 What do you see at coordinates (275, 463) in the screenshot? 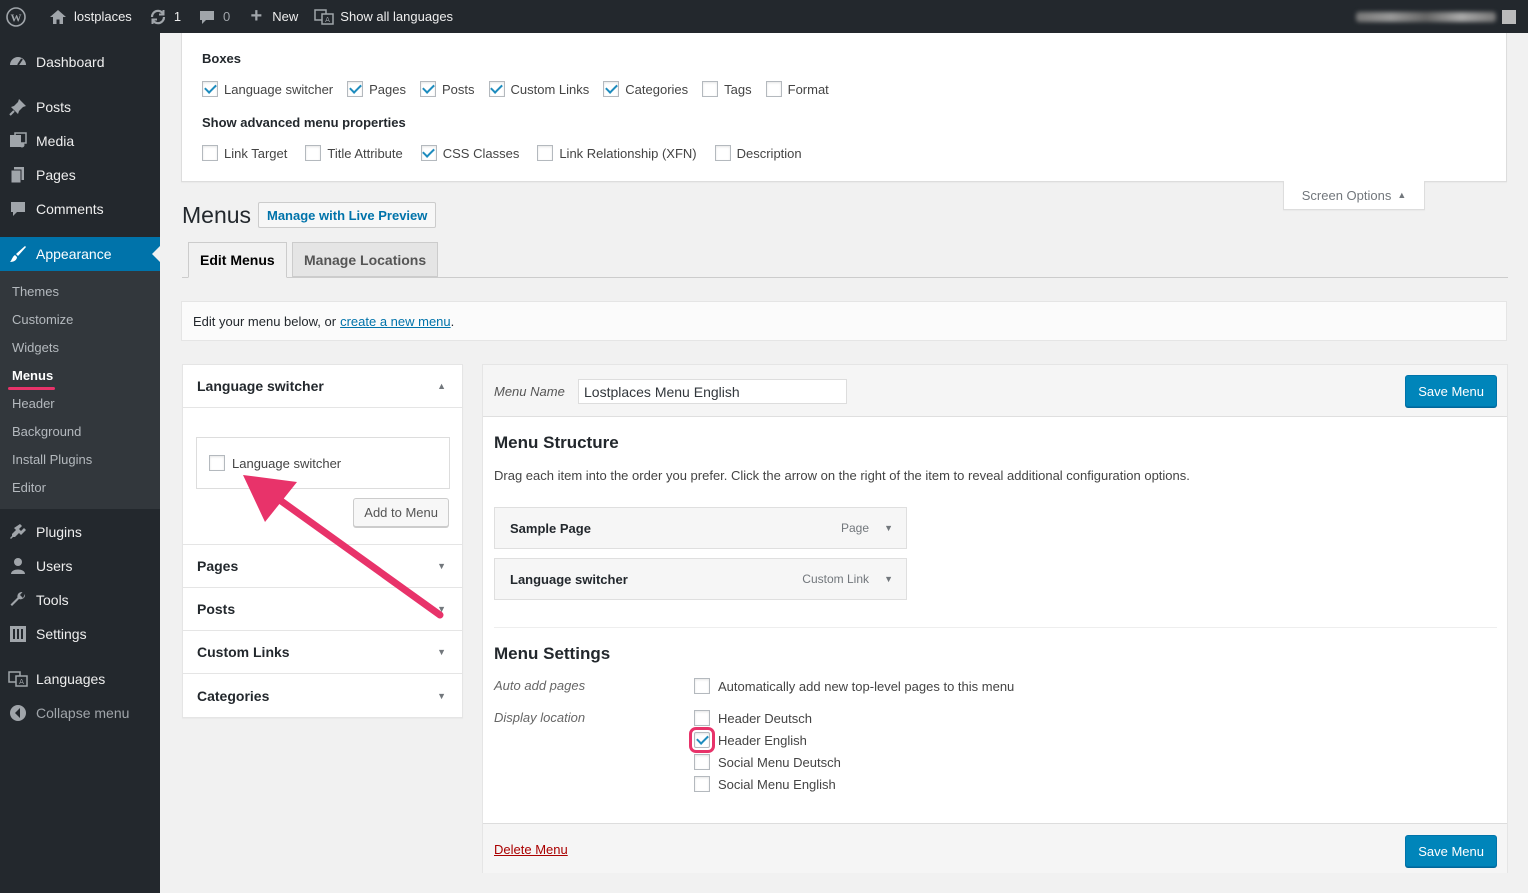
I see `language-switcher-item: Language switcher` at bounding box center [275, 463].